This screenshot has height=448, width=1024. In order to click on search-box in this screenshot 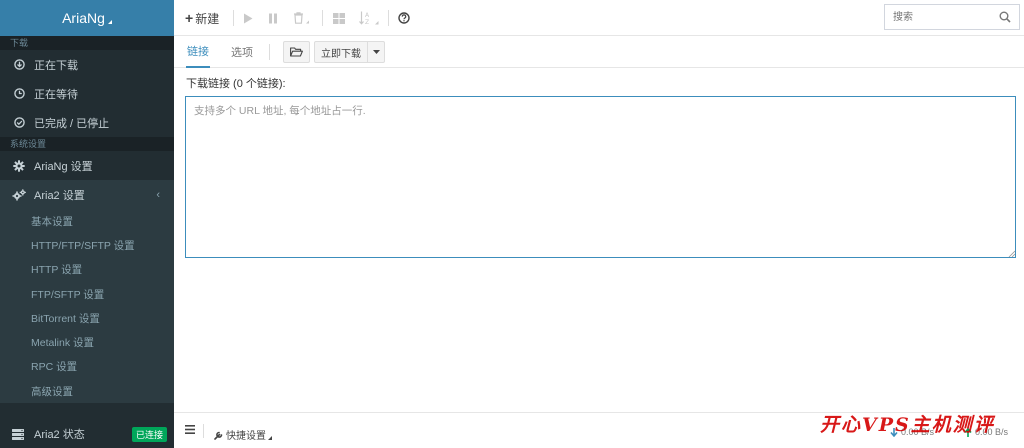, I will do `click(952, 17)`.